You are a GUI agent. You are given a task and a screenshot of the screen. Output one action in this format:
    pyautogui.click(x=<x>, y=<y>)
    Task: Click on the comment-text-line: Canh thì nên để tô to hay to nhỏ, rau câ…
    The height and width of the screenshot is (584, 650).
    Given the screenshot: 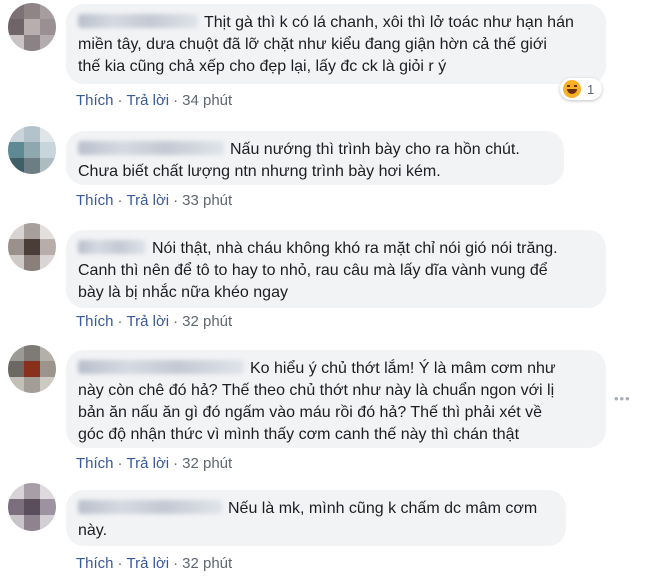 What is the action you would take?
    pyautogui.click(x=313, y=270)
    